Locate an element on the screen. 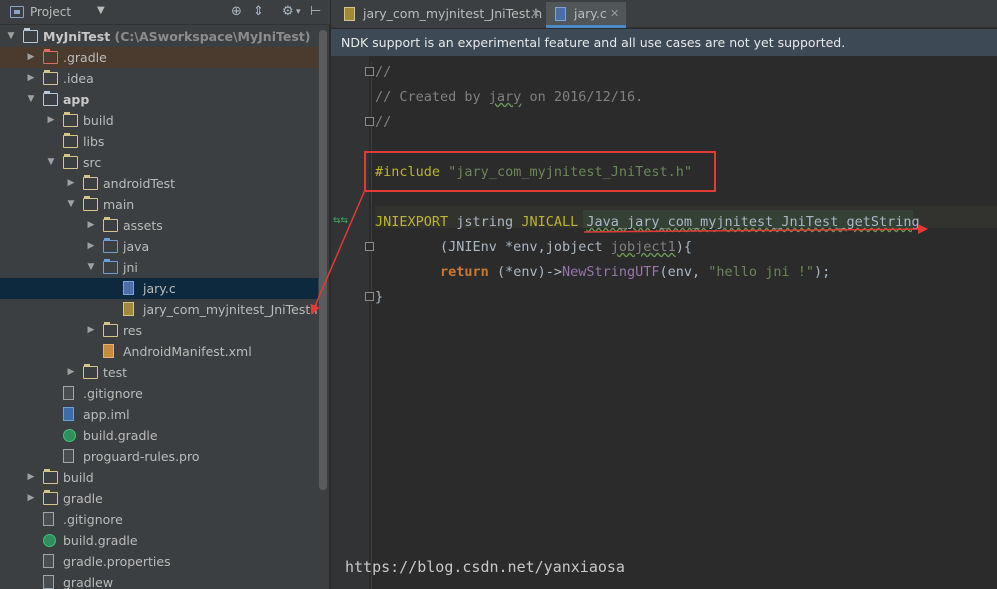  tree-item-label: src is located at coordinates (92, 162).